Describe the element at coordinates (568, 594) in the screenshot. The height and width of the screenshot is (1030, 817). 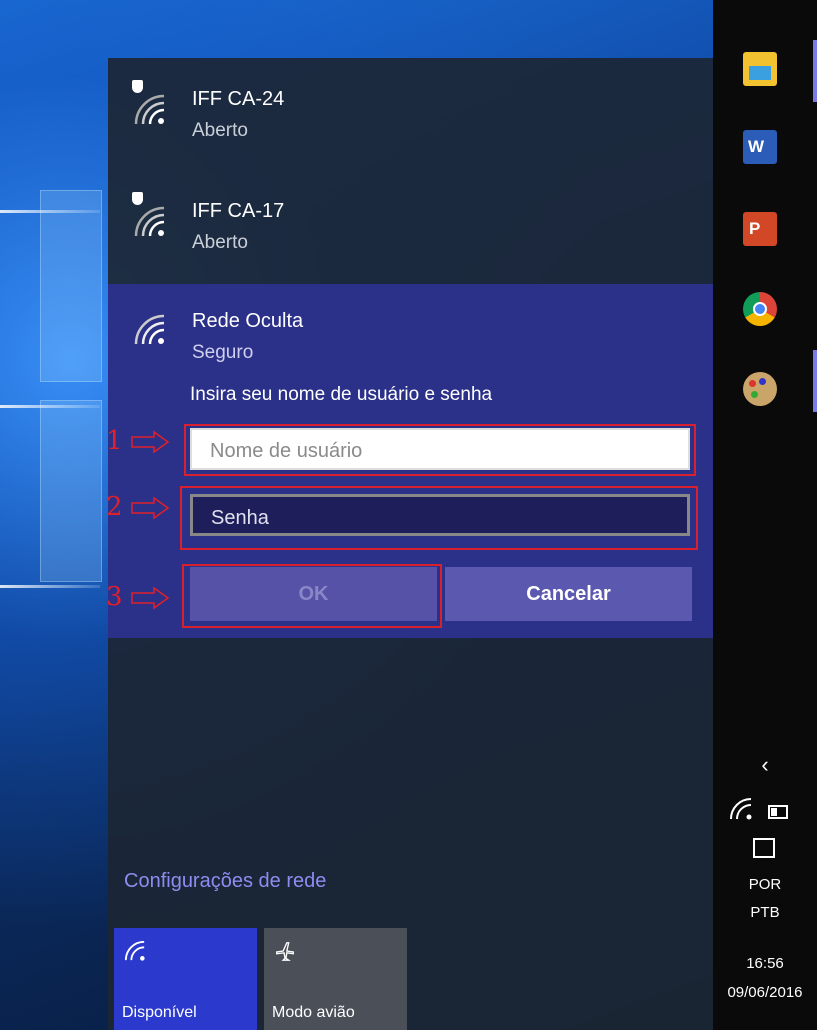
I see `cancel-button: Cancelar` at that location.